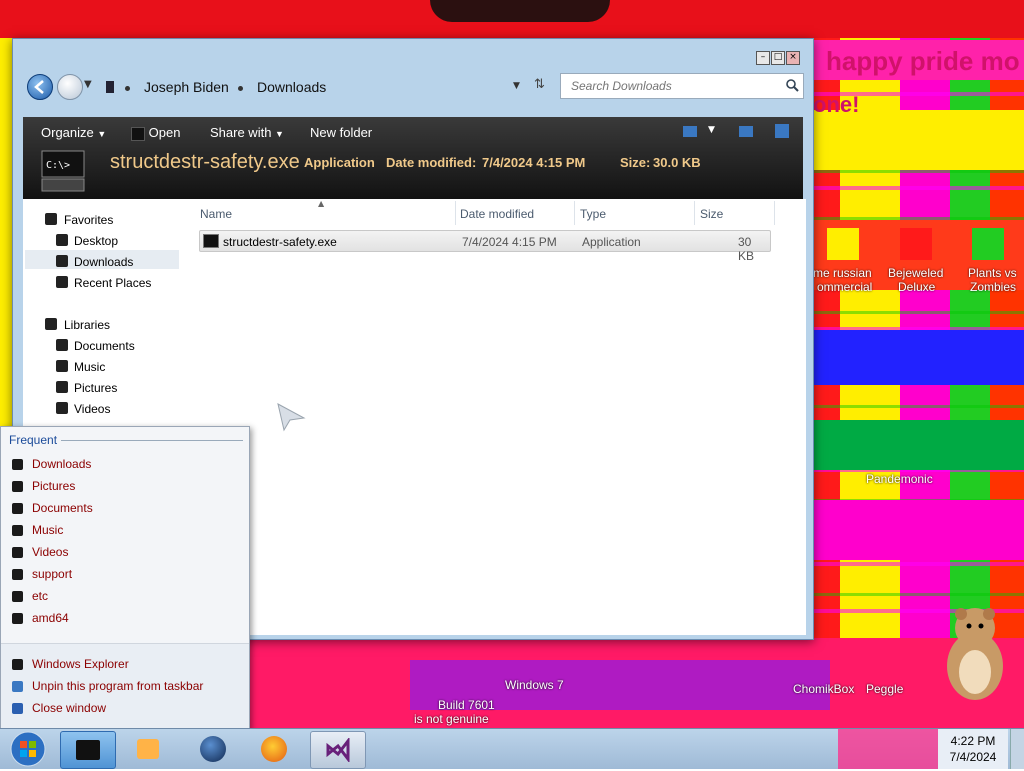 The height and width of the screenshot is (771, 1024). I want to click on explorer-icon, so click(88, 750).